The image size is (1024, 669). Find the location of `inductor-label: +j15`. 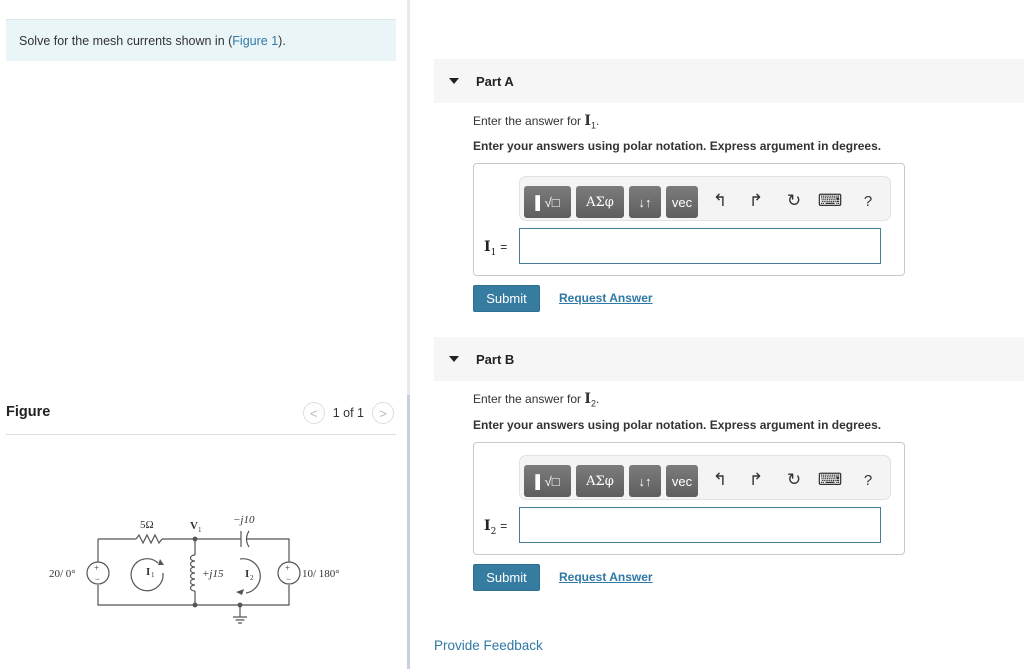

inductor-label: +j15 is located at coordinates (213, 574).